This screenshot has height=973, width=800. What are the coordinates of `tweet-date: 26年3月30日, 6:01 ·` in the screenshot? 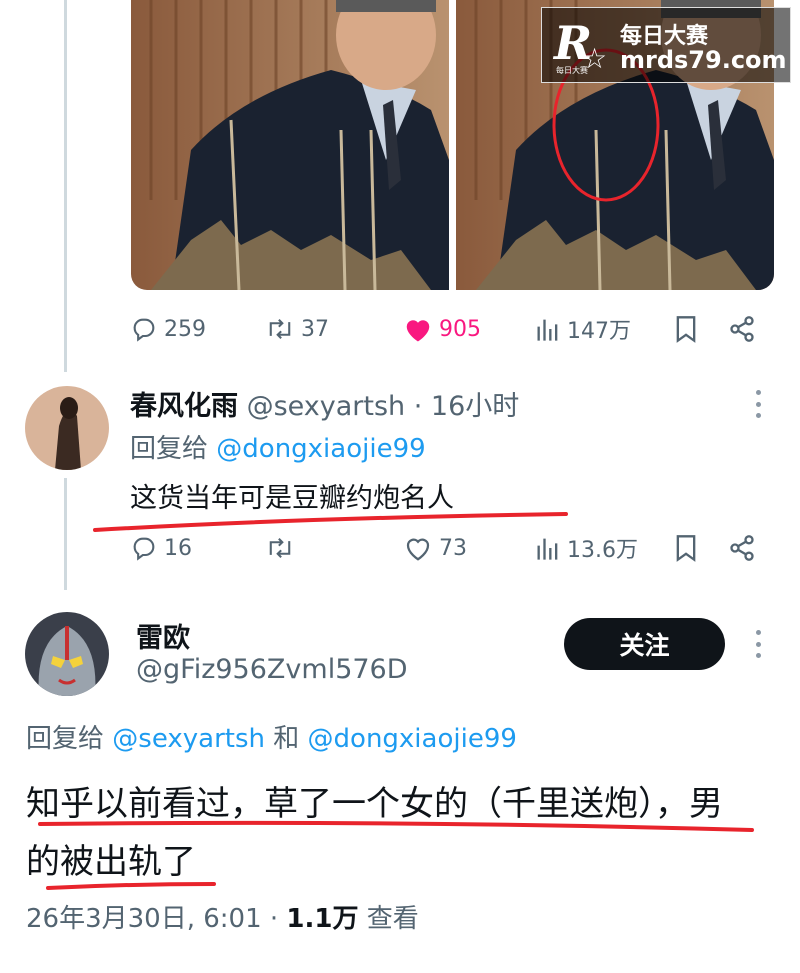 It's located at (156, 919).